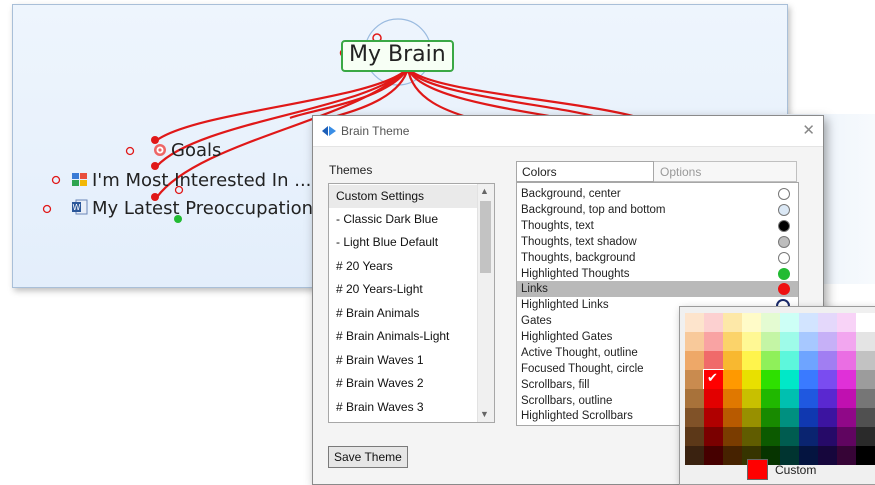 The image size is (875, 485). I want to click on color-row-thoughts-text: Thoughts, text, so click(657, 226).